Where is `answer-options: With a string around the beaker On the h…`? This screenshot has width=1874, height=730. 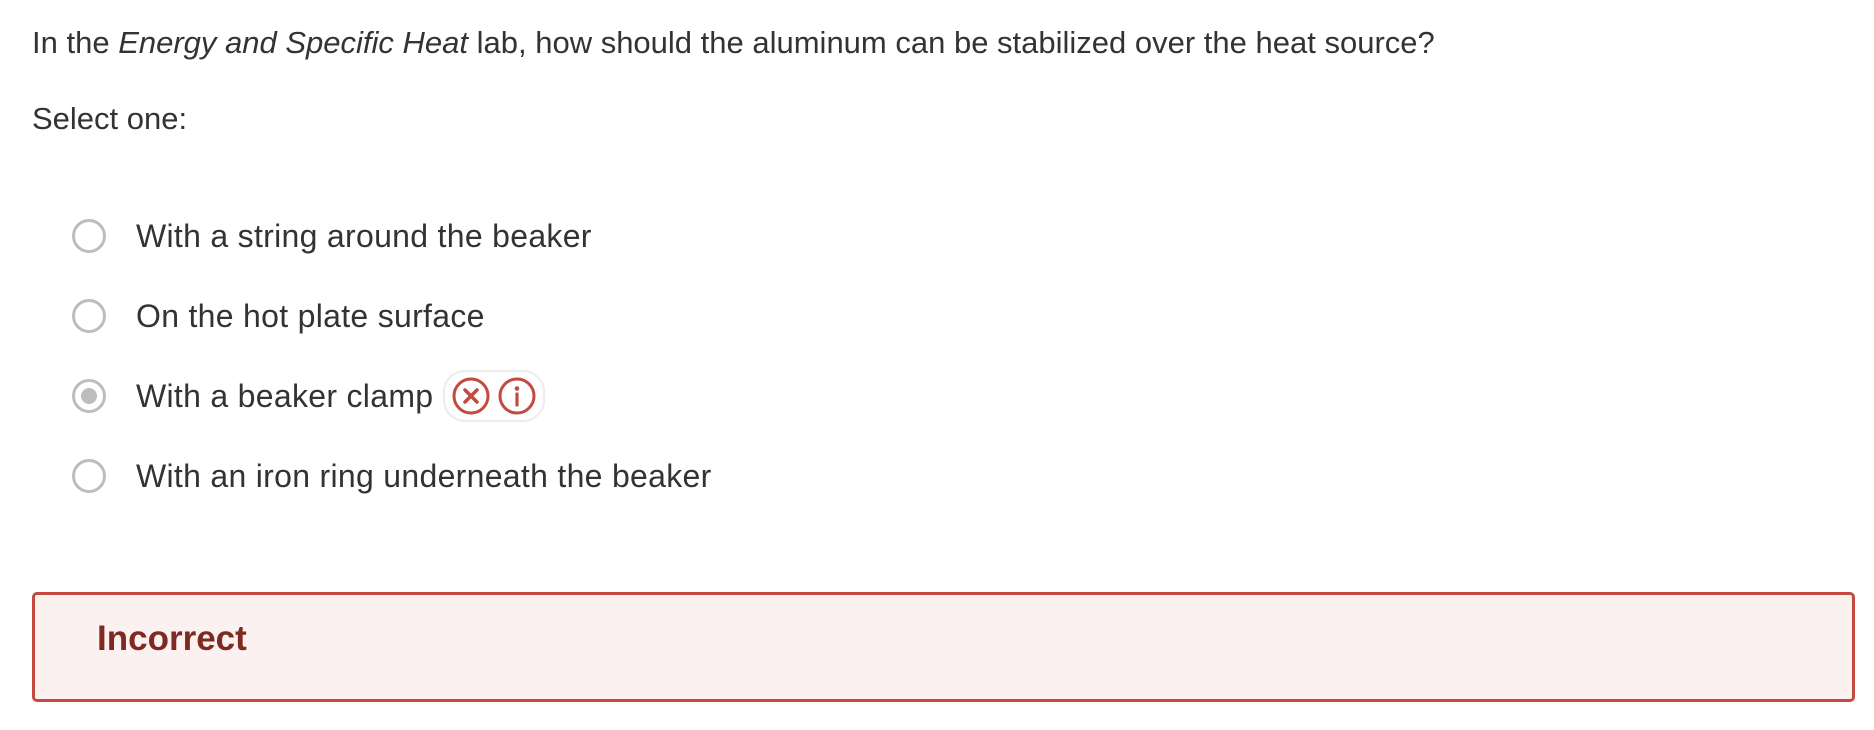 answer-options: With a string around the beaker On the h… is located at coordinates (392, 356).